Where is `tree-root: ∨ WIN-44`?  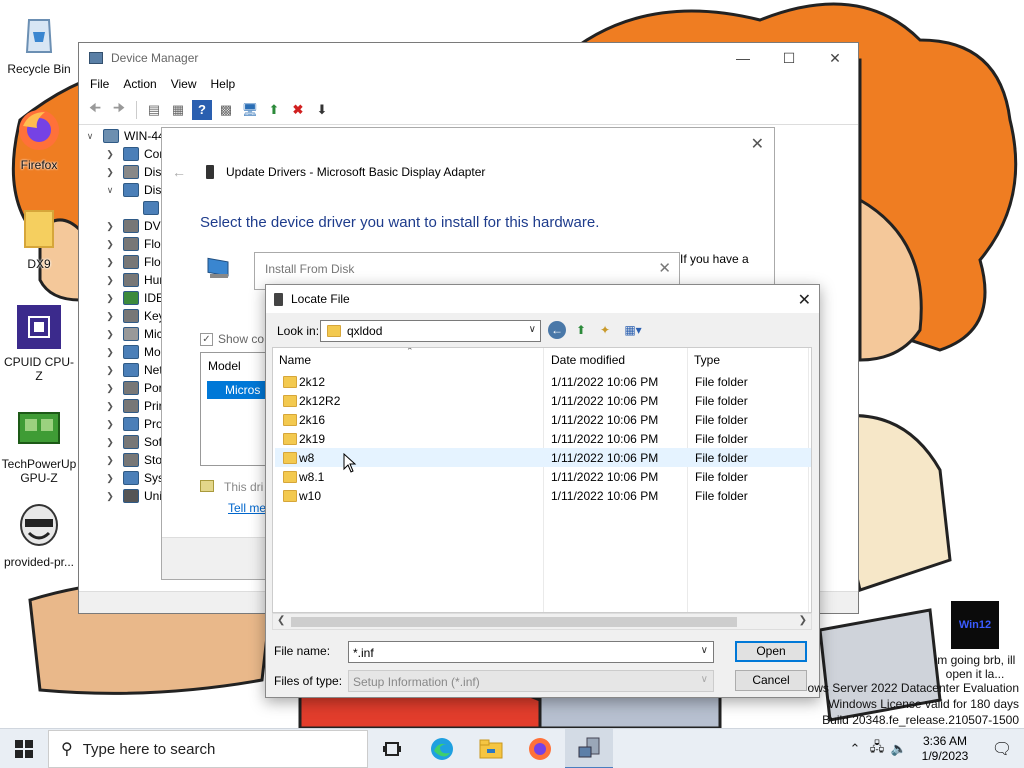
tree-root: ∨ WIN-44 is located at coordinates (124, 136).